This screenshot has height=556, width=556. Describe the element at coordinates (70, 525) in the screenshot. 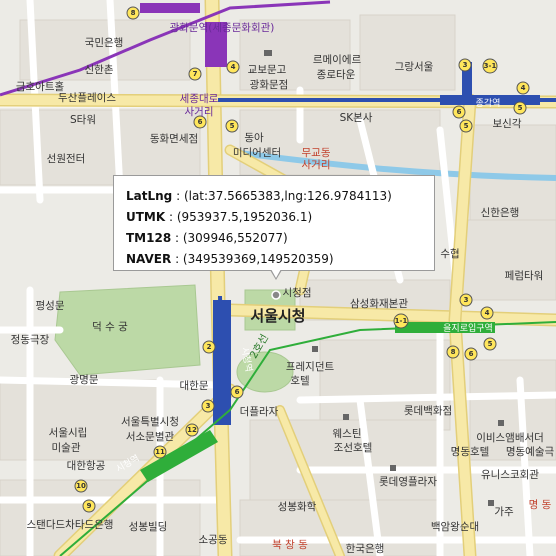

I see `poi-standard: 스탠다드차타드은행` at that location.